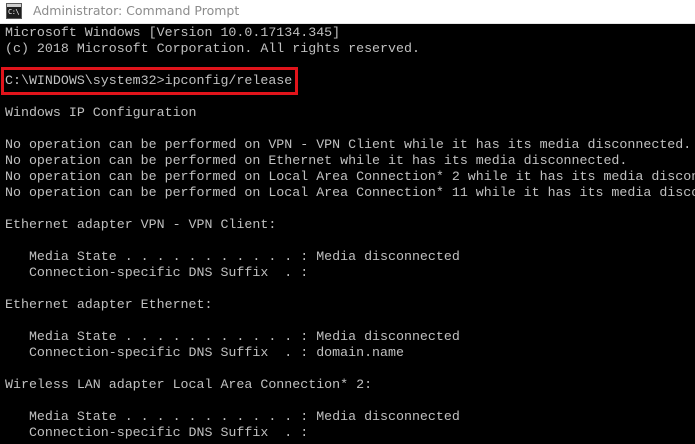 Image resolution: width=695 pixels, height=444 pixels. Describe the element at coordinates (141, 224) in the screenshot. I see `console-line: Ethernet adapter VPN - VPN Client:` at that location.